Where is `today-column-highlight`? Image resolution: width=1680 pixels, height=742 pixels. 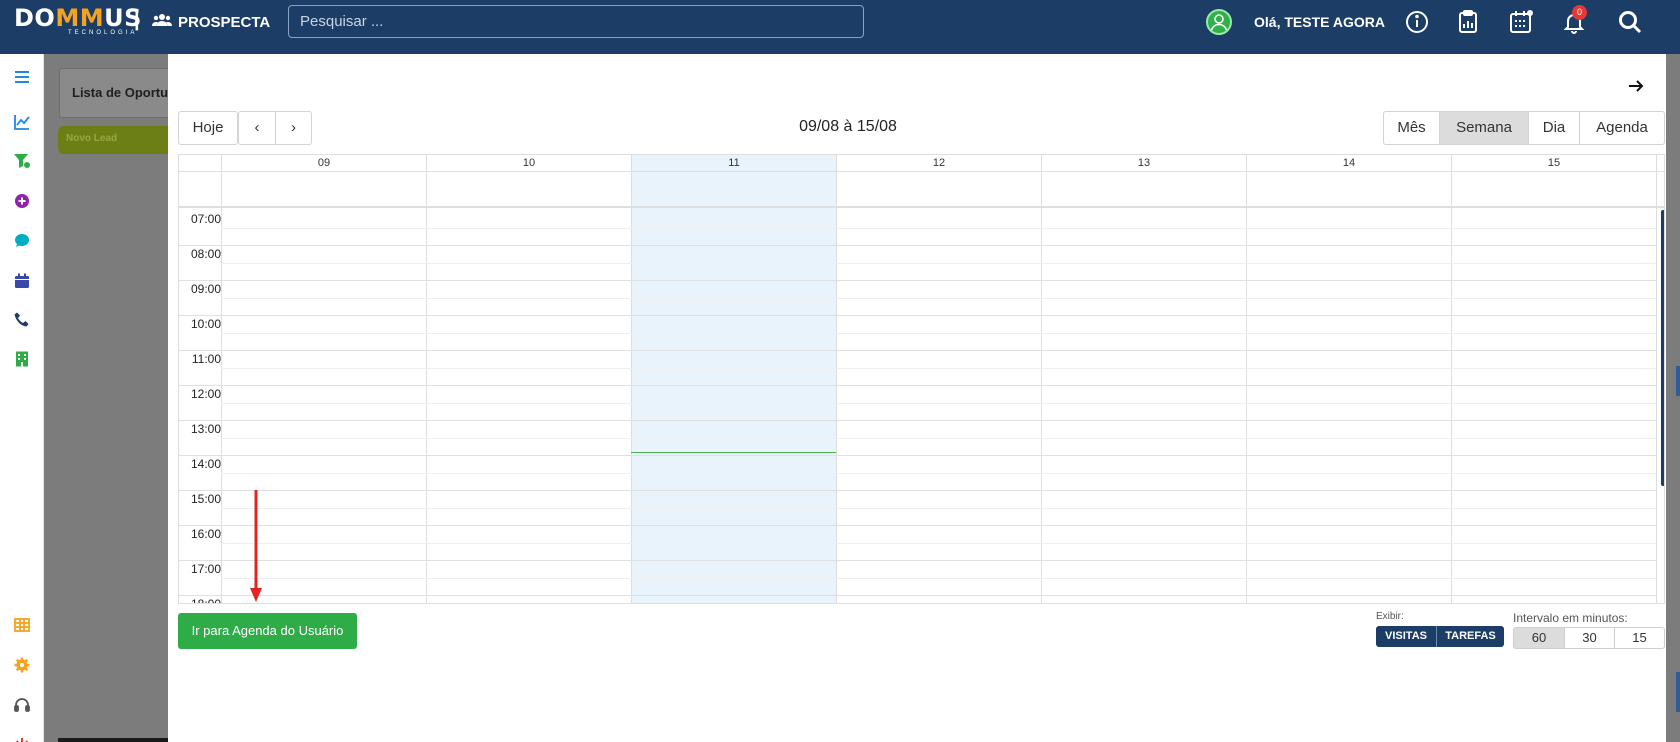 today-column-highlight is located at coordinates (733, 379).